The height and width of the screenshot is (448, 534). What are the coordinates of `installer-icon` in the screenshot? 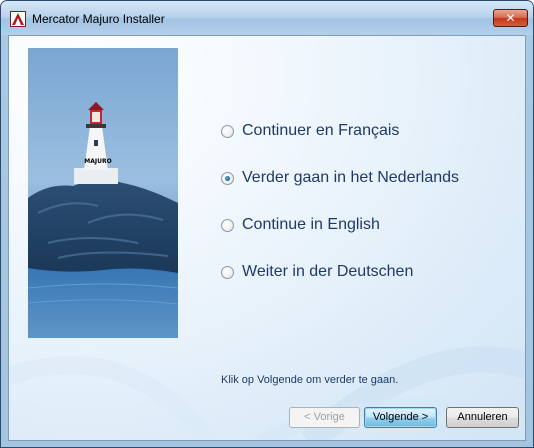 It's located at (18, 19).